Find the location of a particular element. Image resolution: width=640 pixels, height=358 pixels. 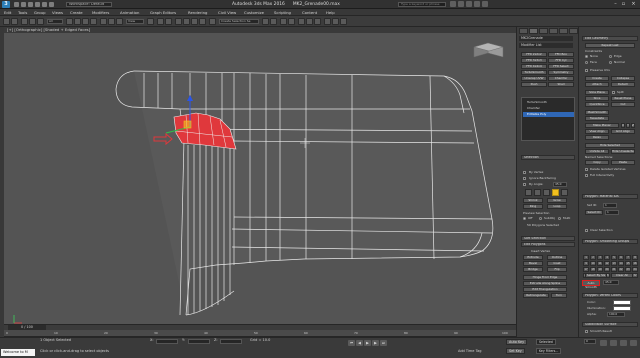

rotate-icon is located at coordinates (111, 21).